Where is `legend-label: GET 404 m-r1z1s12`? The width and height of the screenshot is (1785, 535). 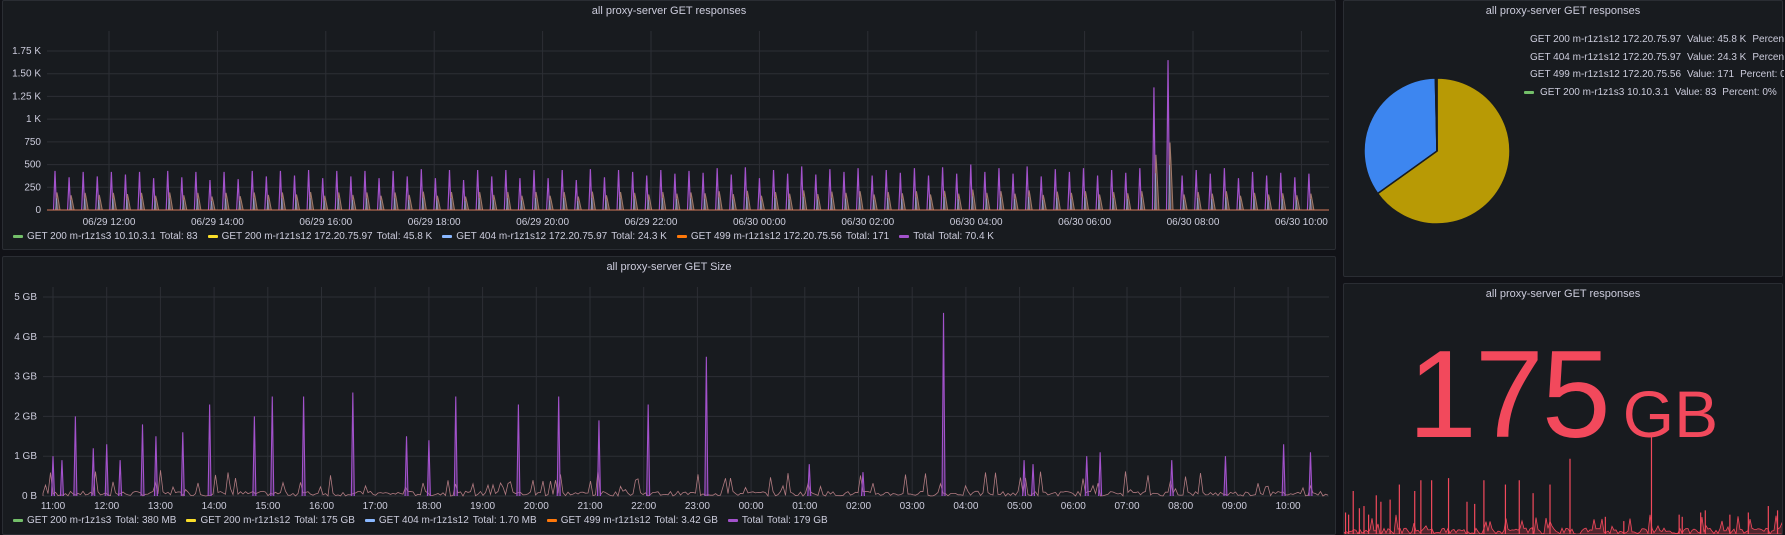 legend-label: GET 404 m-r1z1s12 is located at coordinates (423, 520).